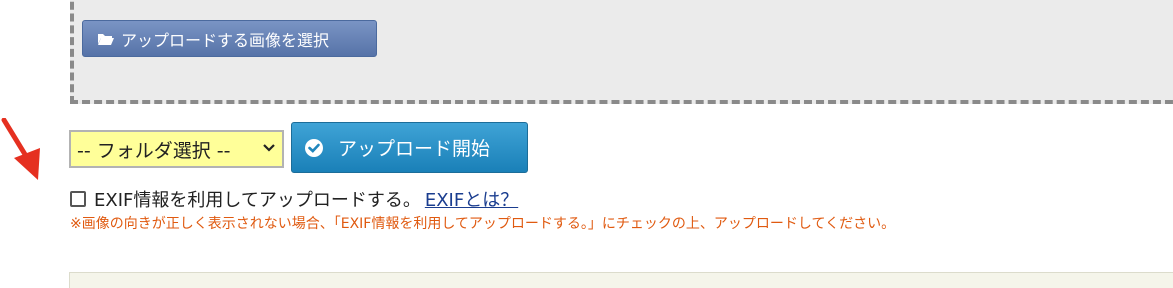 This screenshot has width=1173, height=288. Describe the element at coordinates (471, 199) in the screenshot. I see `exif-help-link: EXIFとは？` at that location.